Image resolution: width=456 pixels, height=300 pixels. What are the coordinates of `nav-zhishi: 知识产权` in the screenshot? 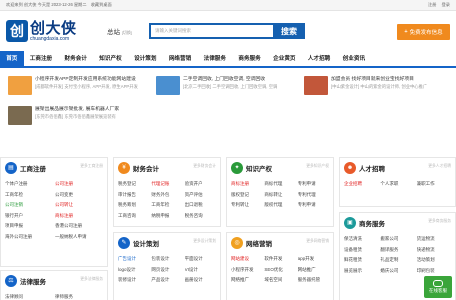 It's located at (110, 58).